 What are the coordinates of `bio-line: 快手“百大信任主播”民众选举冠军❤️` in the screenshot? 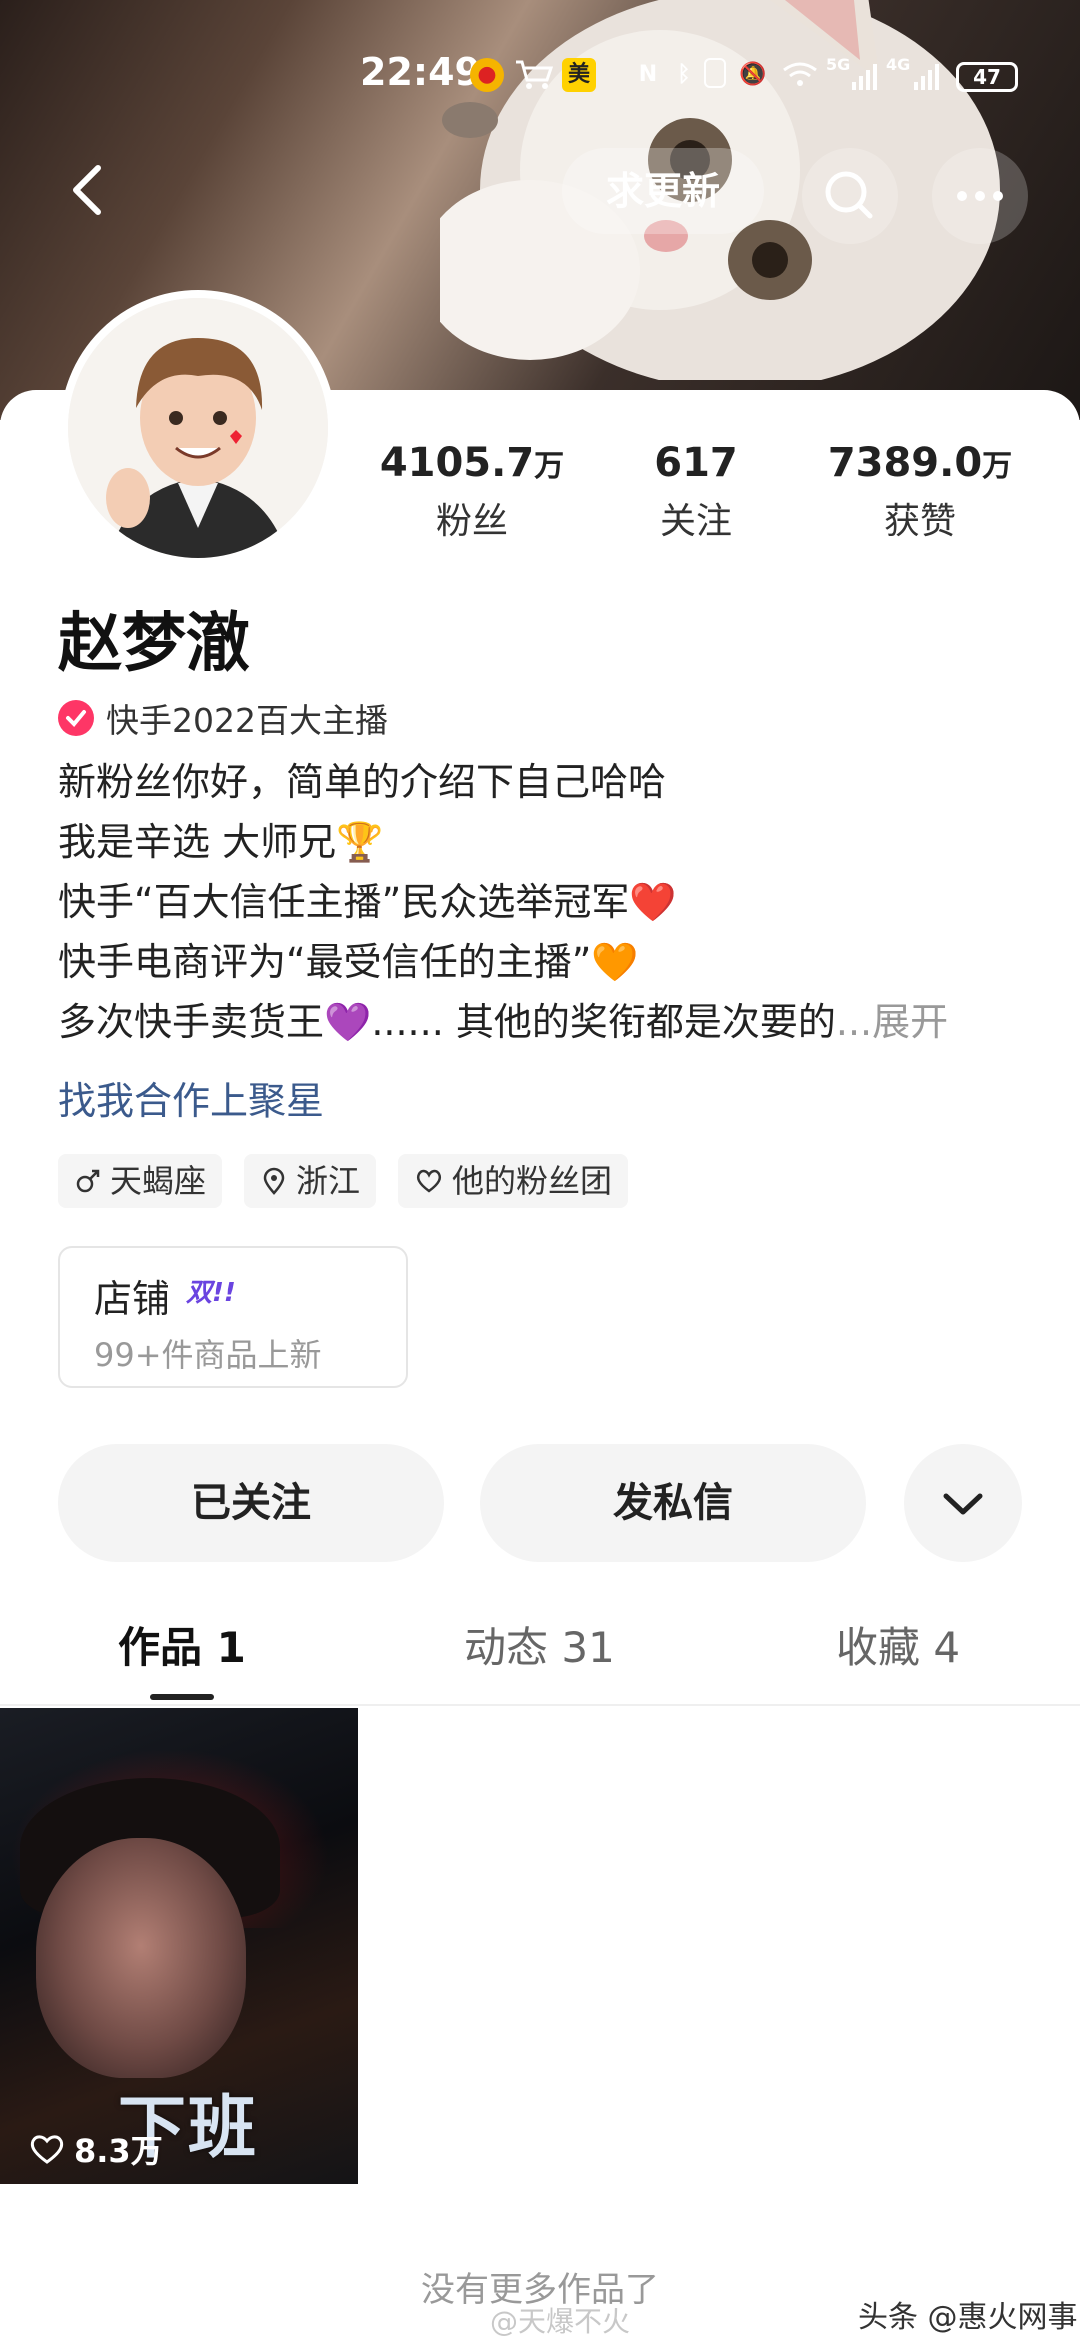 It's located at (367, 902).